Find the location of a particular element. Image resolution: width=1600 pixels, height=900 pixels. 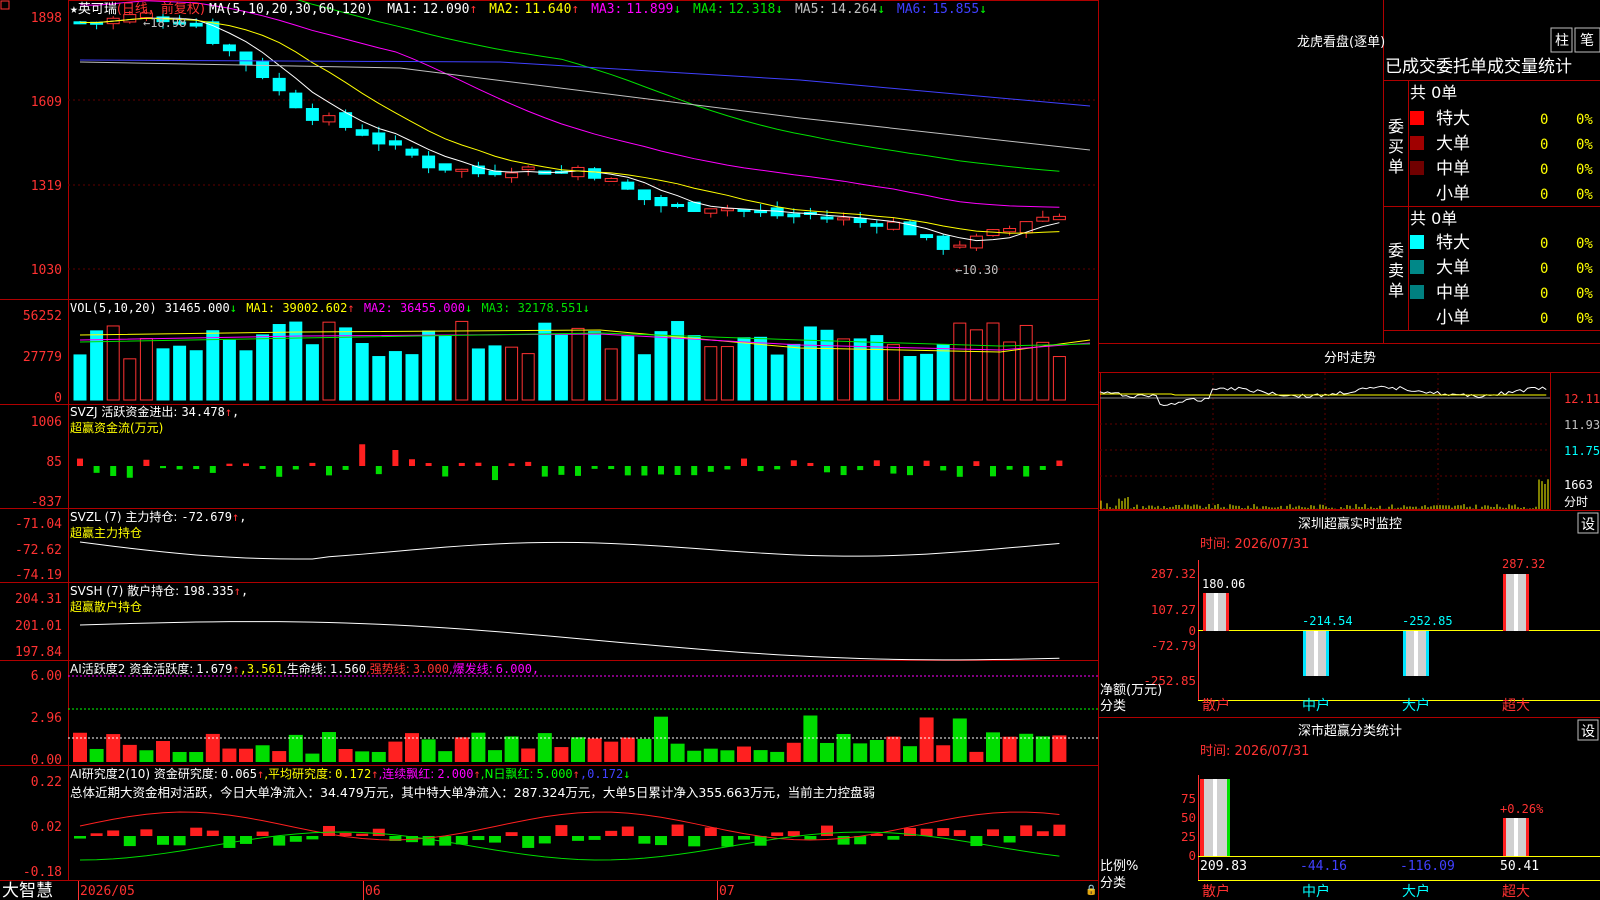

svg-text: 50 is located at coordinates (1188, 817).